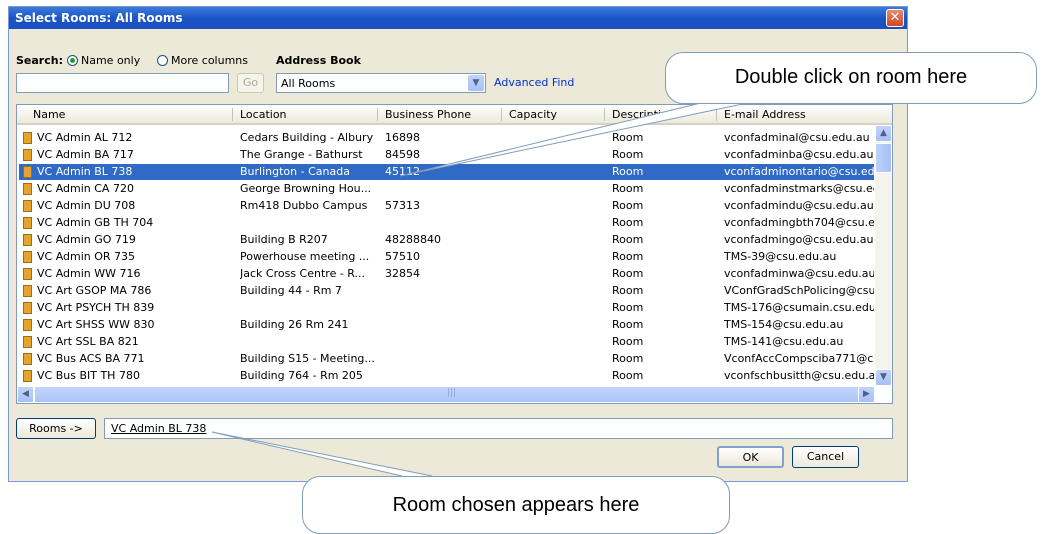 This screenshot has width=1045, height=534. What do you see at coordinates (576, 139) in the screenshot?
I see `top-callout-pointer` at bounding box center [576, 139].